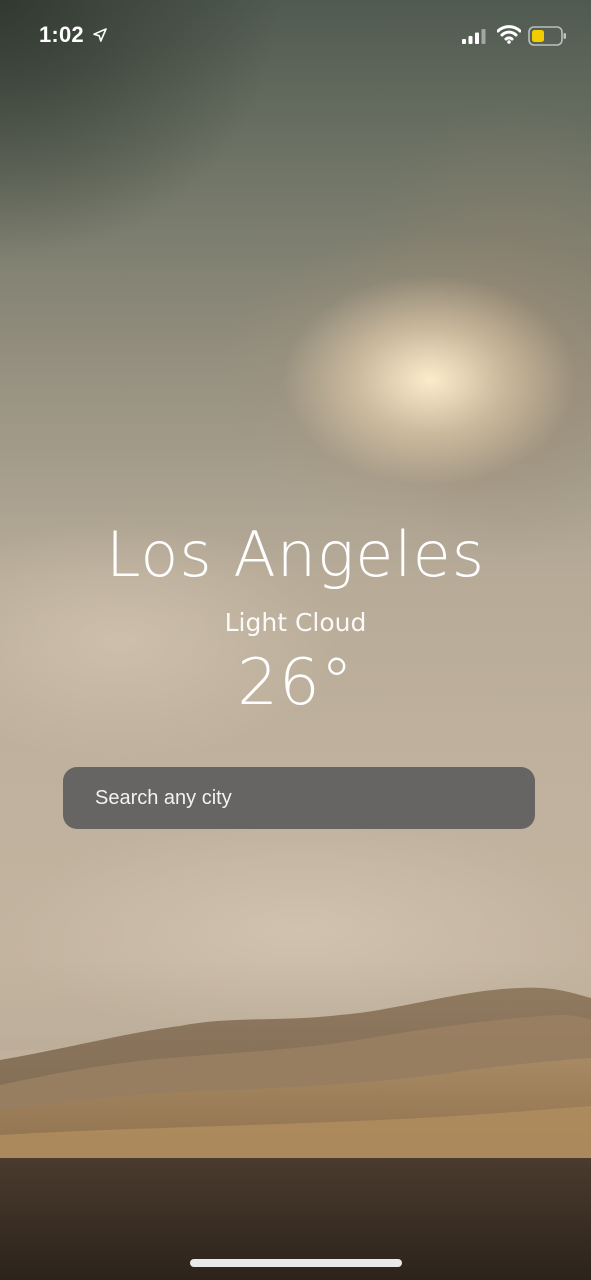  I want to click on wifi-icon, so click(509, 36).